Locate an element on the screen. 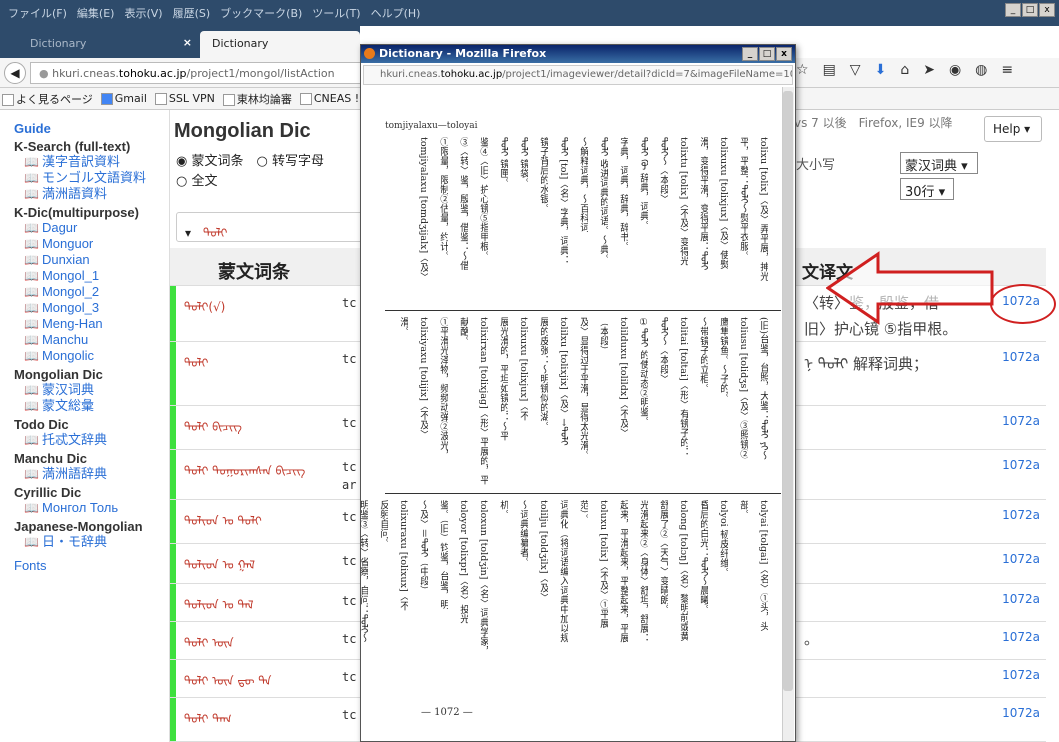 The image size is (1059, 742). chat-icon: ◍ is located at coordinates (981, 70).